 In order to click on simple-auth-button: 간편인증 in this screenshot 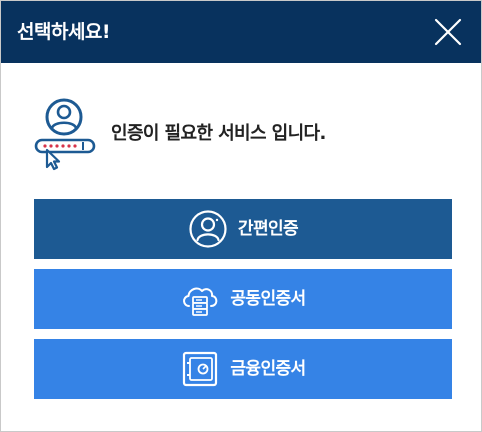, I will do `click(243, 229)`.